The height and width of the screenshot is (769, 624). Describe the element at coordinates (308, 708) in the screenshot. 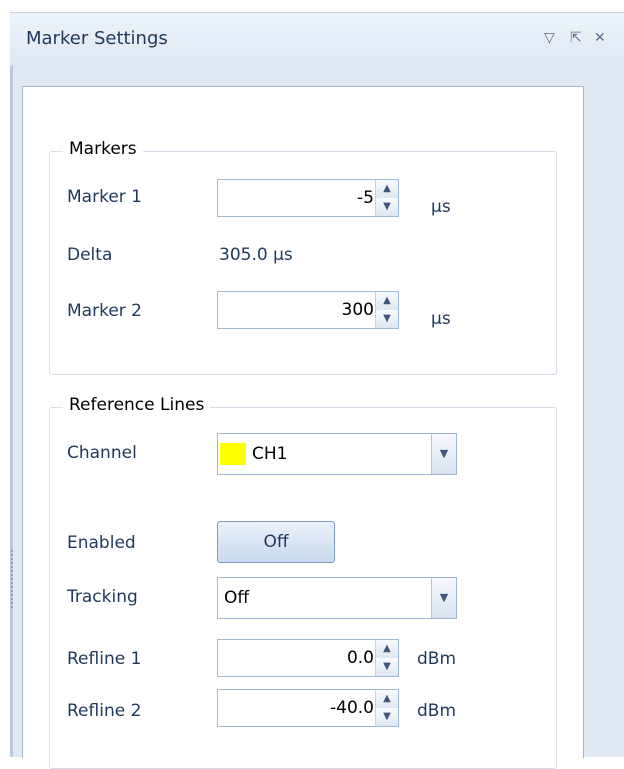

I see `refline2-spinbox: -40.0 ▲ ▼` at that location.